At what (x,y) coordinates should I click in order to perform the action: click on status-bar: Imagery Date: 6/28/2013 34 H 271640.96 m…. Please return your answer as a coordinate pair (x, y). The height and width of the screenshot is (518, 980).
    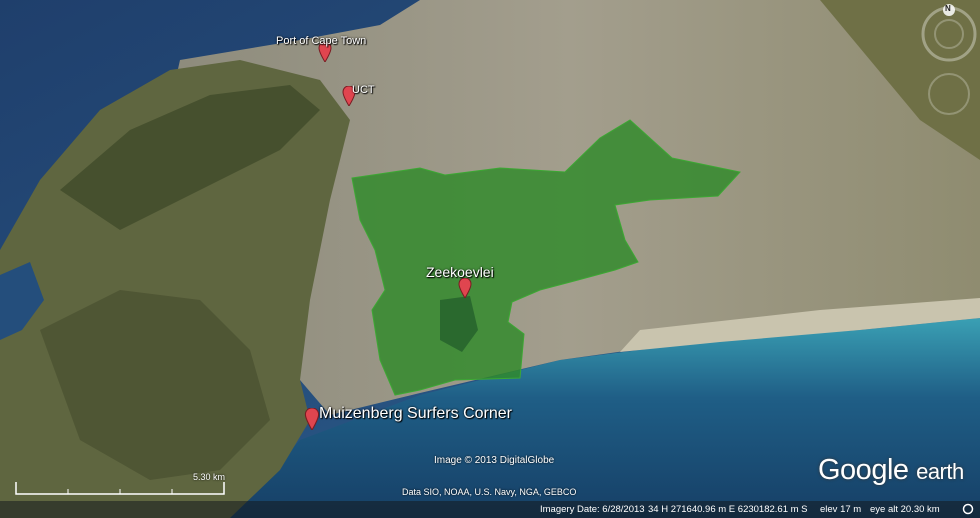
    Looking at the image, I should click on (490, 509).